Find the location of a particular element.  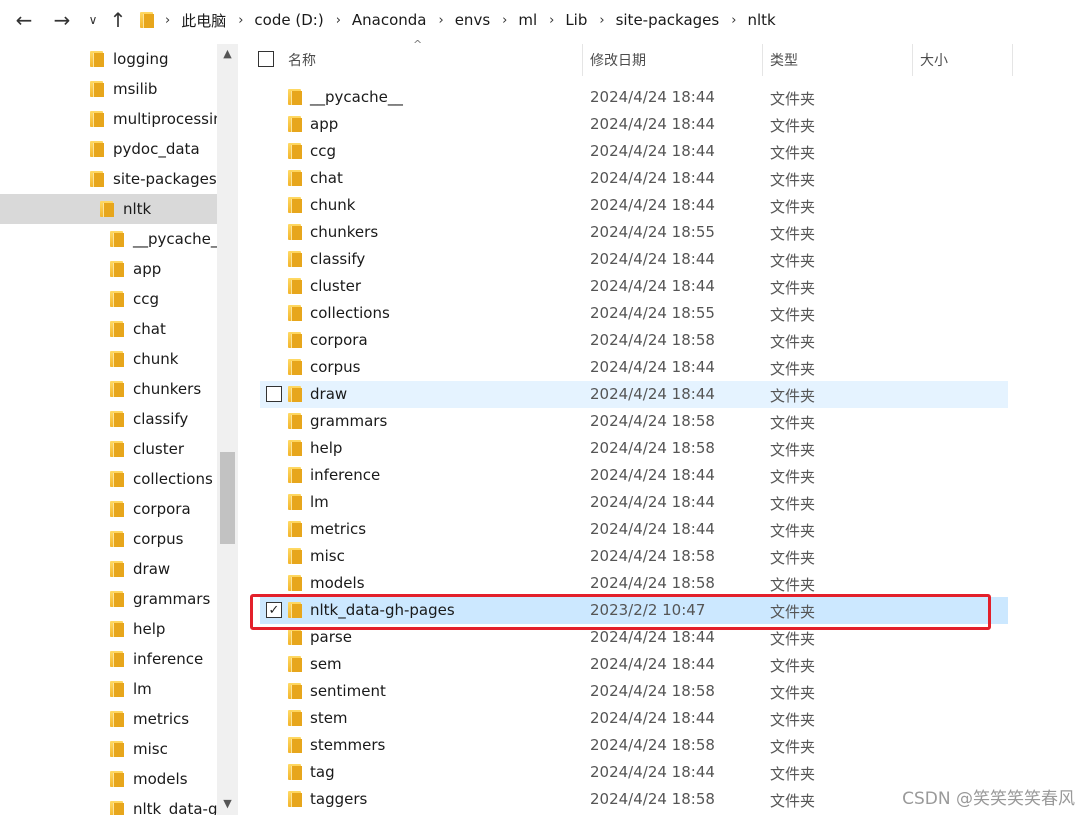

file-row: inference 2024/4/24 18:44 文件夹 is located at coordinates (634, 475).